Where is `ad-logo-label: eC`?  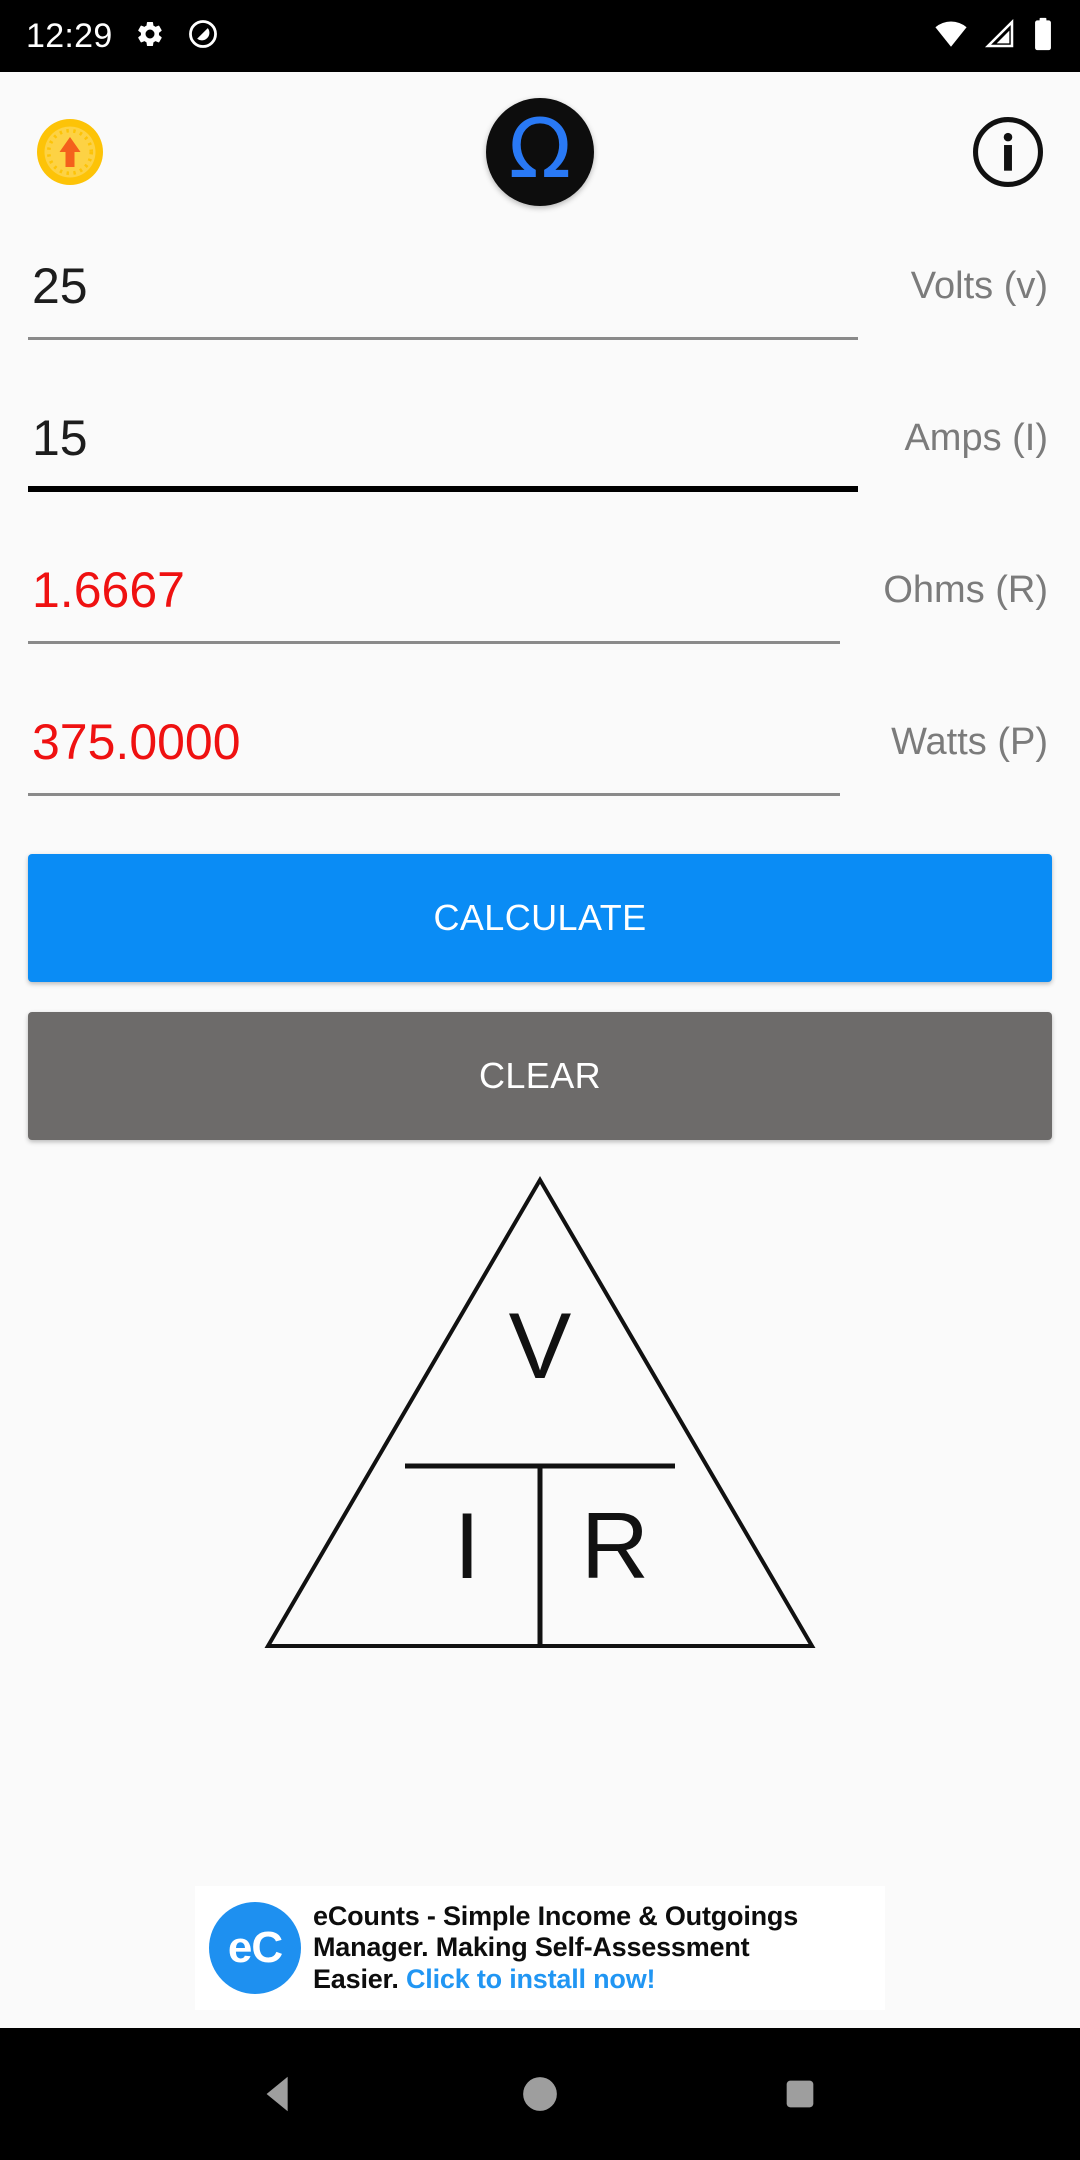 ad-logo-label: eC is located at coordinates (255, 1947).